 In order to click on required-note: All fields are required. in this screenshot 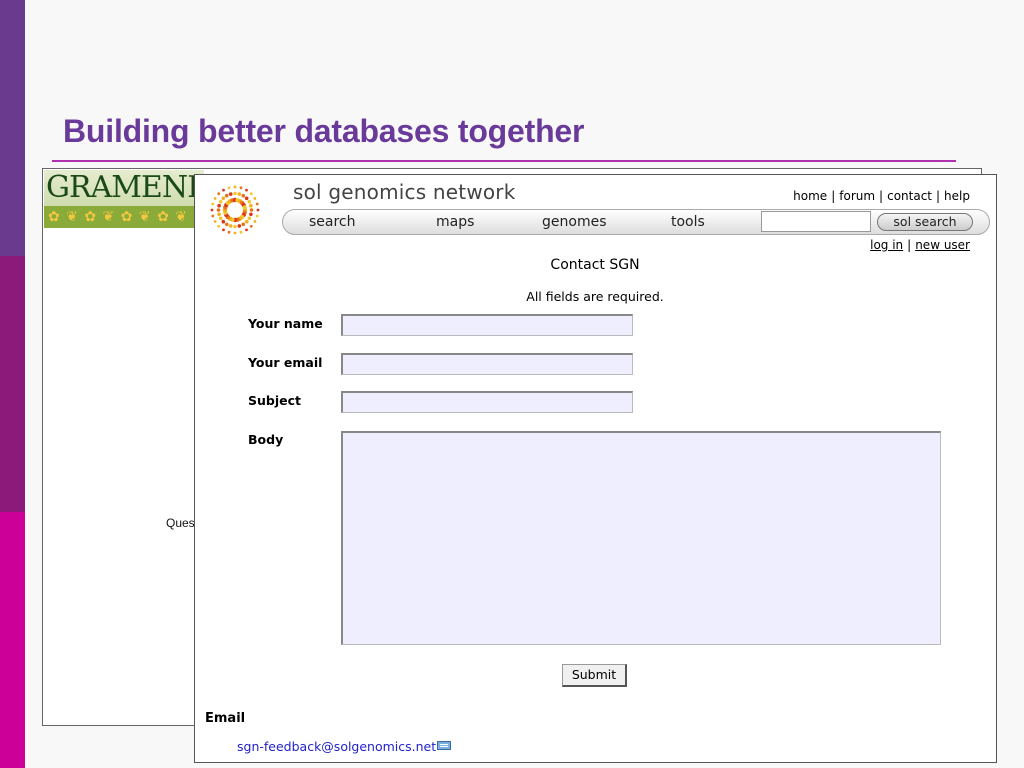, I will do `click(595, 296)`.